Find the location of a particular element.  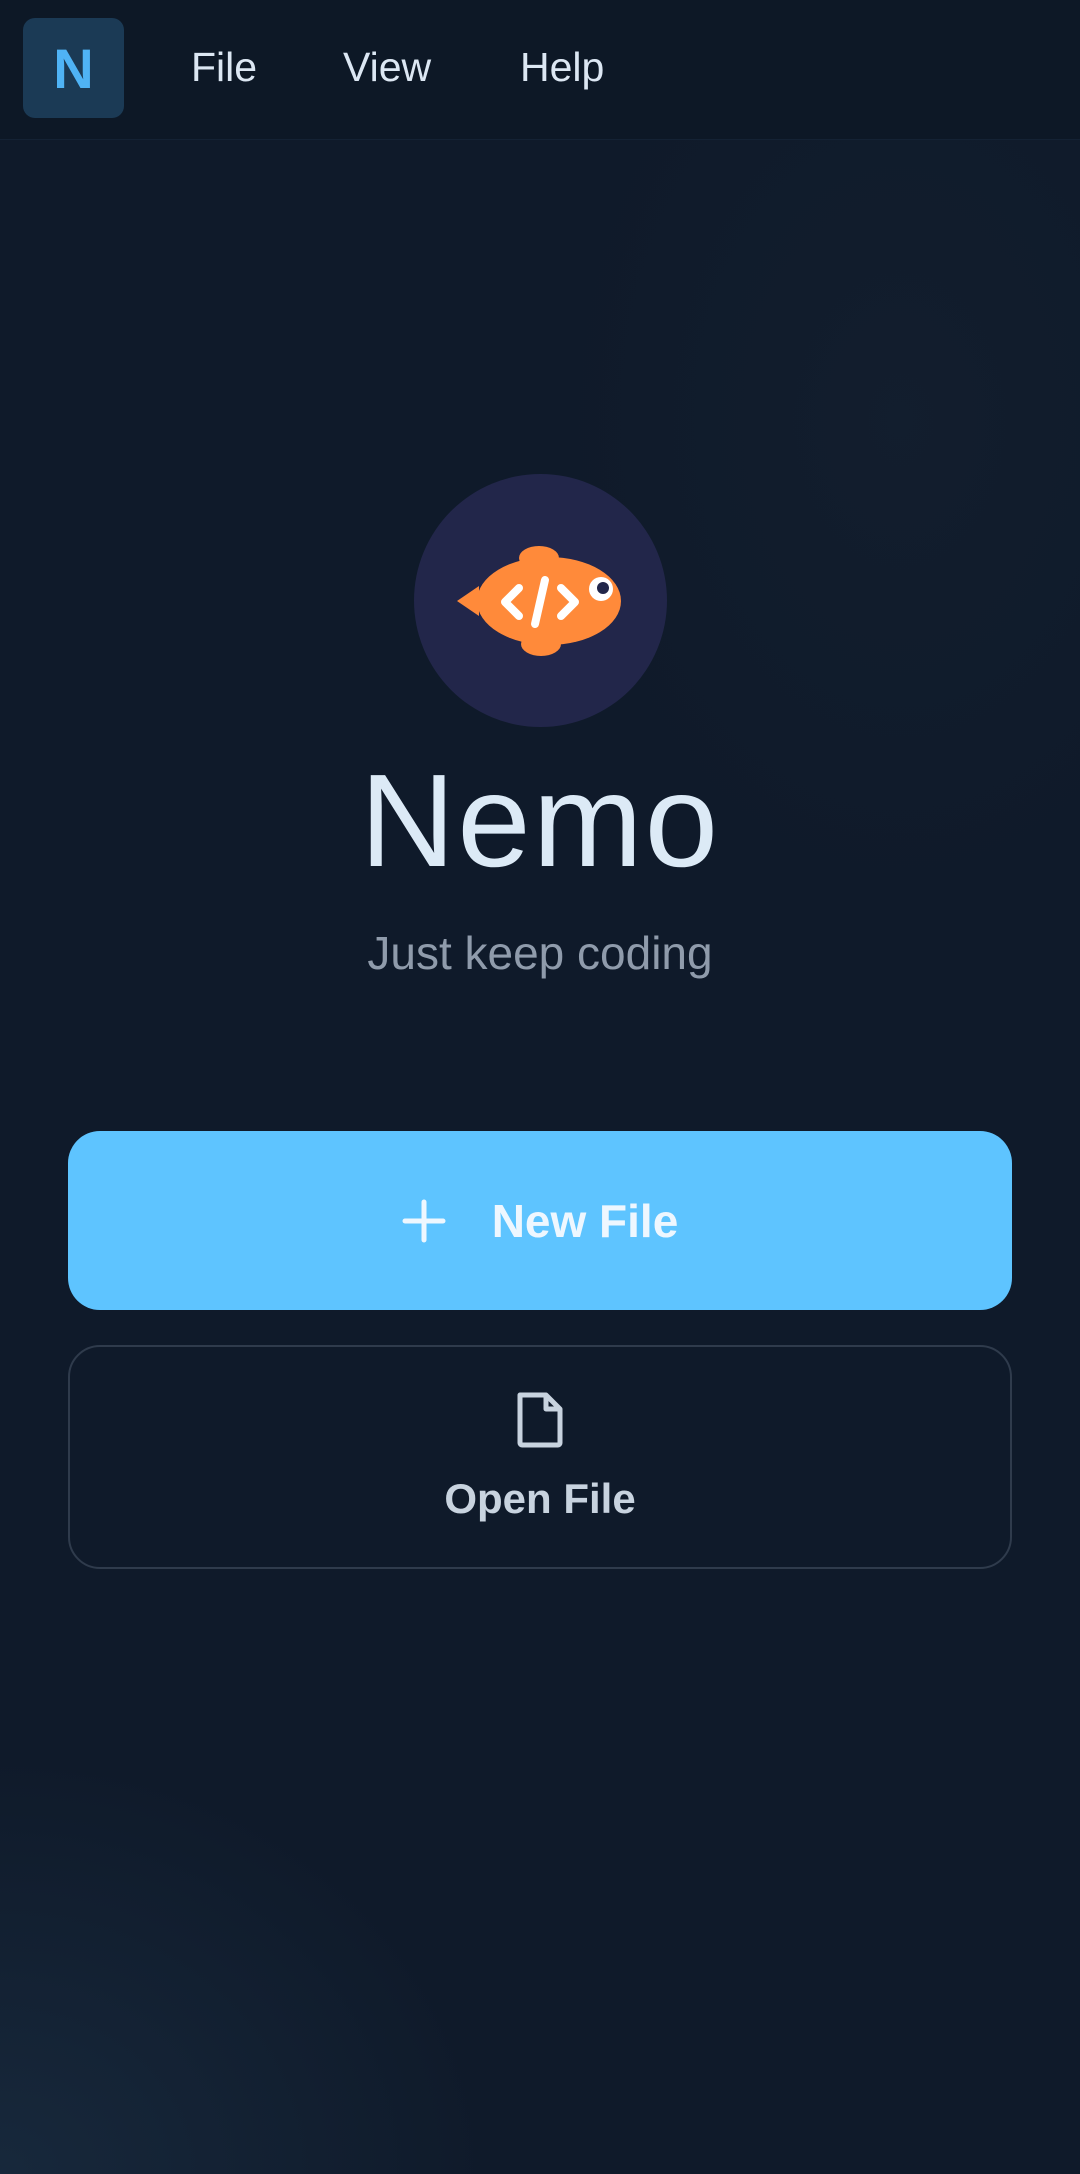

open-file-label: Open File is located at coordinates (540, 1498).